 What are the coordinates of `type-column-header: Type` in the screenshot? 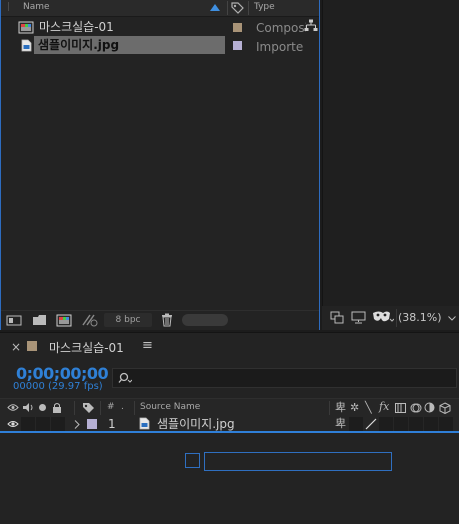 It's located at (264, 7).